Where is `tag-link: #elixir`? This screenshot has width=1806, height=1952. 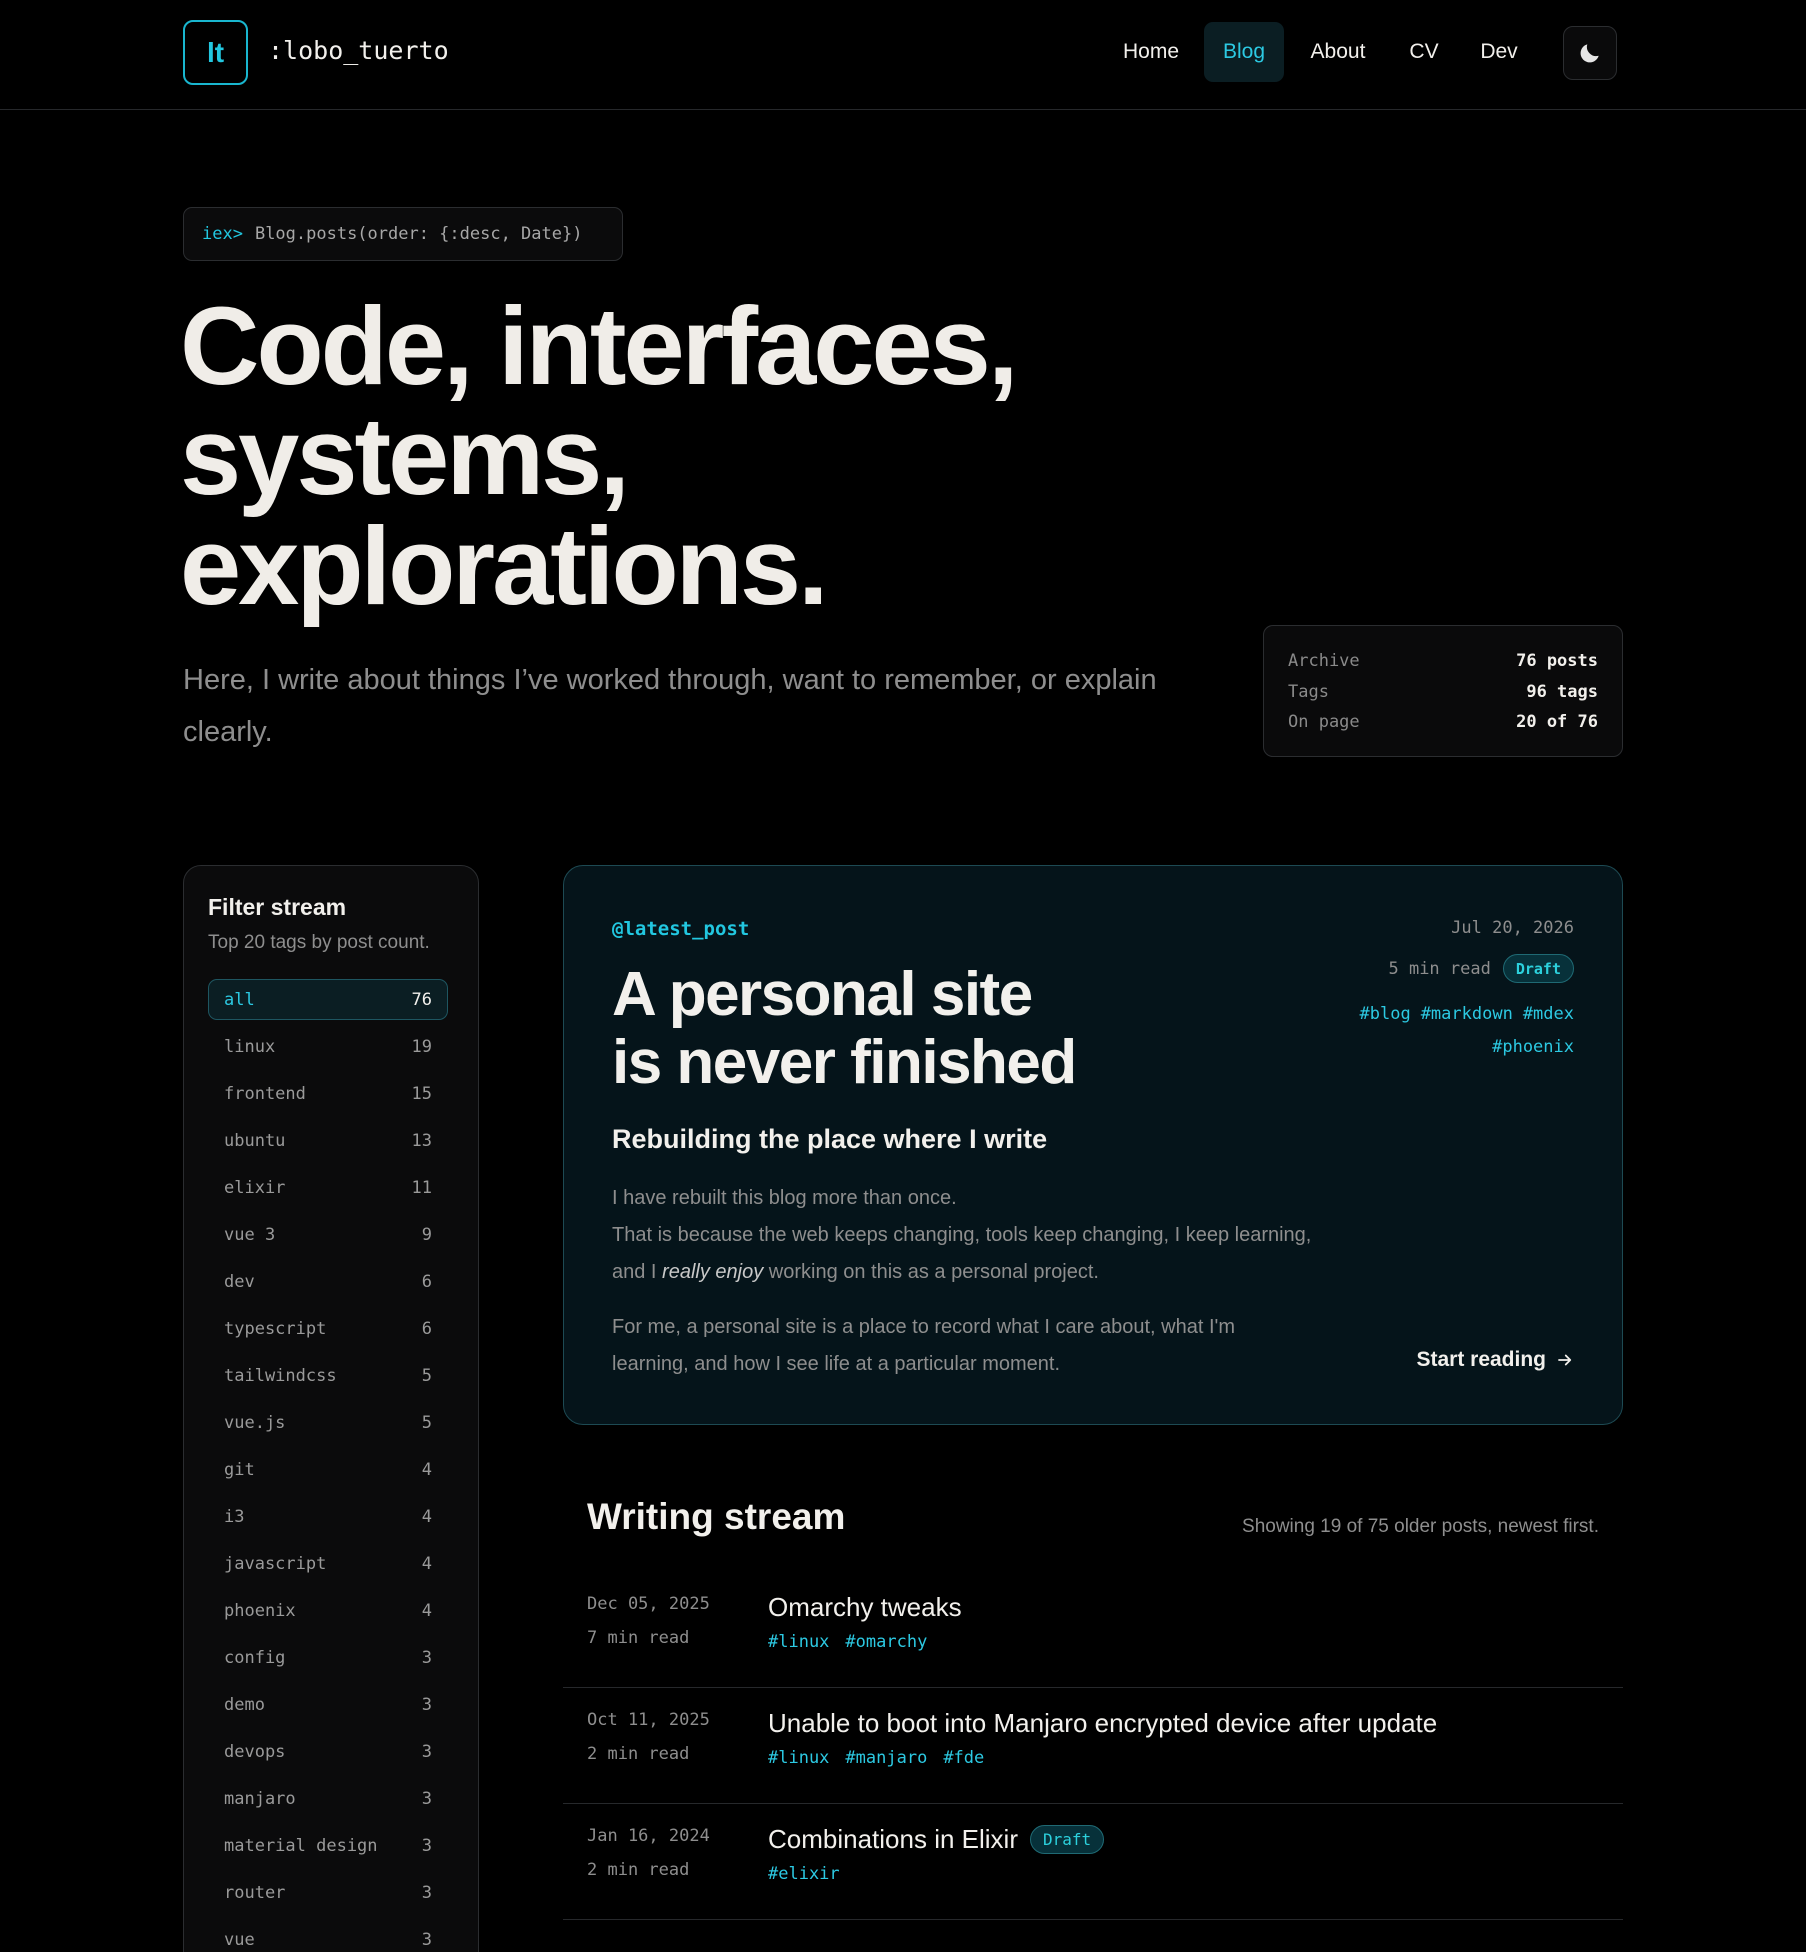 tag-link: #elixir is located at coordinates (804, 1874).